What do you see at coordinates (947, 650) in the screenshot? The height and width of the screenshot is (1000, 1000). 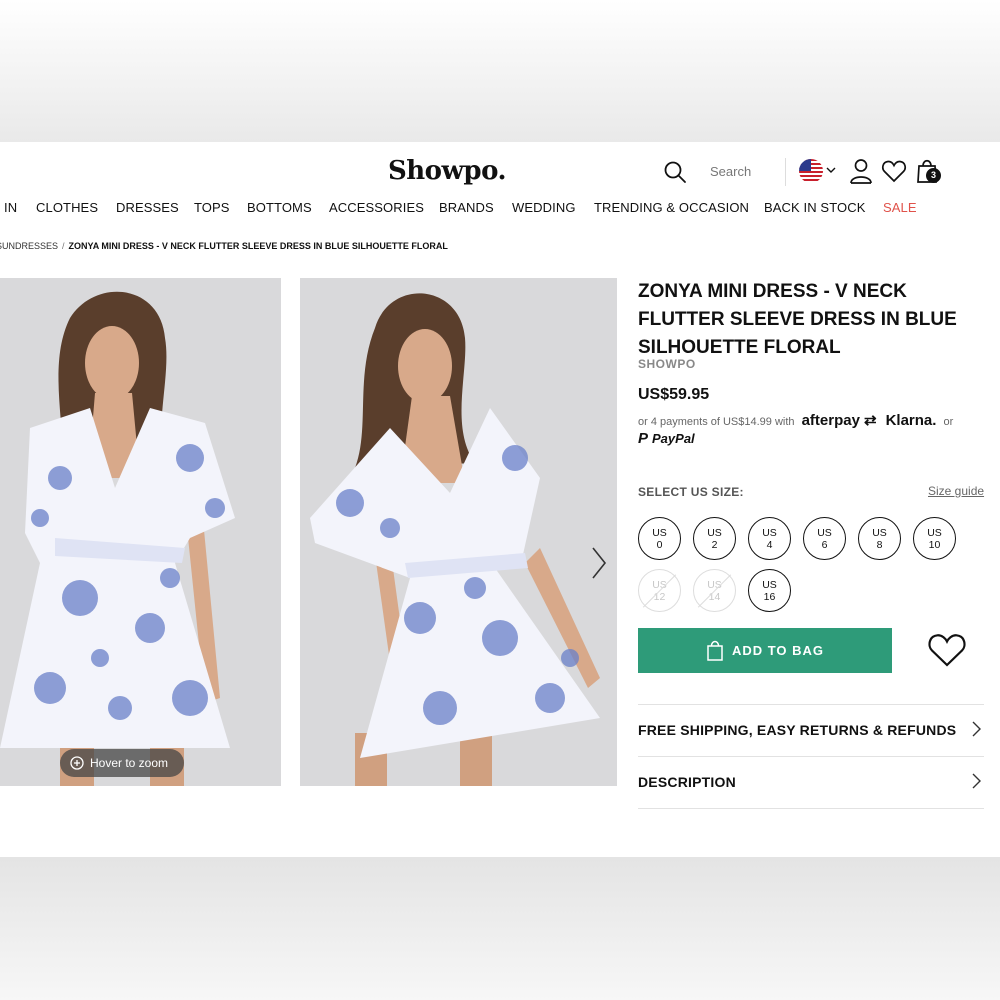 I see `add-to-wishlist-heart-icon` at bounding box center [947, 650].